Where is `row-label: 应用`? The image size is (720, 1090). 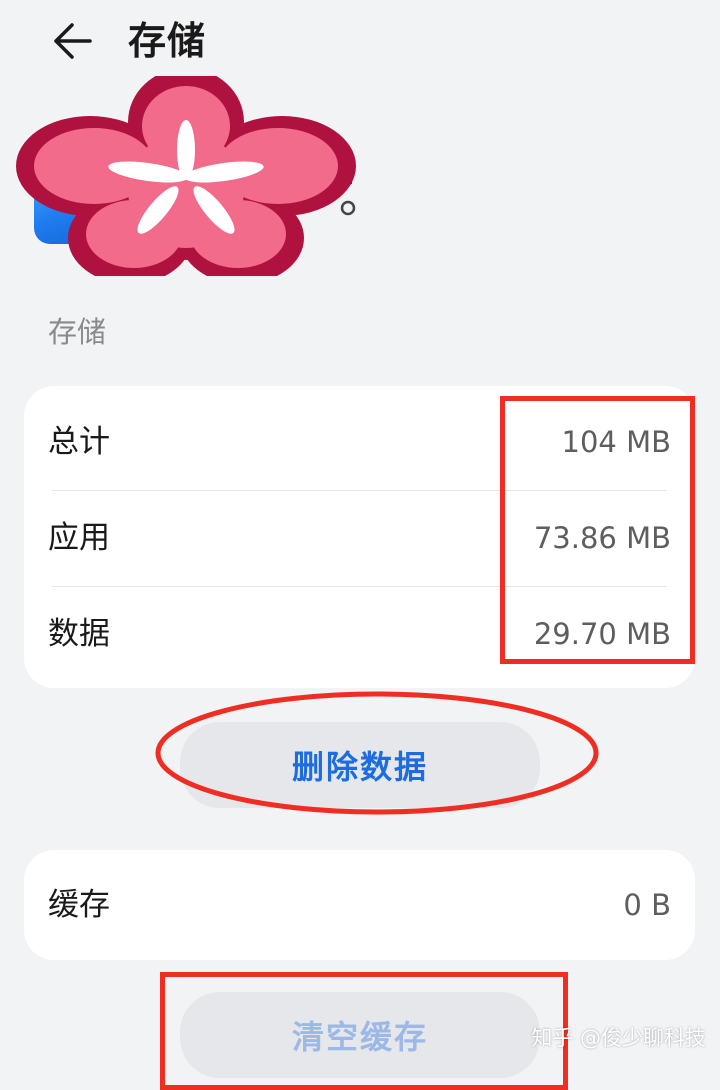 row-label: 应用 is located at coordinates (79, 538).